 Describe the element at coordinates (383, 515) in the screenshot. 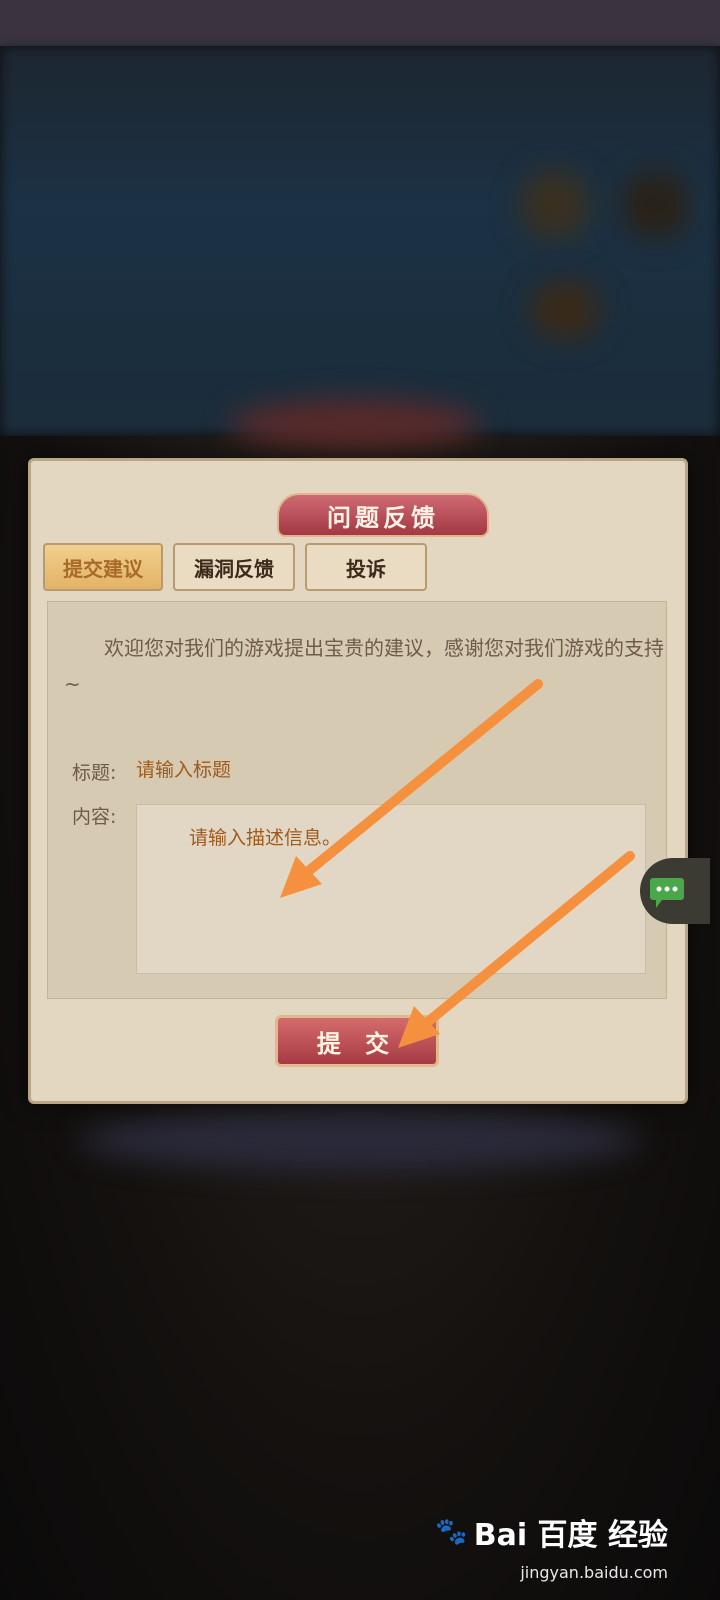

I see `dialog-title: 问题反馈` at that location.